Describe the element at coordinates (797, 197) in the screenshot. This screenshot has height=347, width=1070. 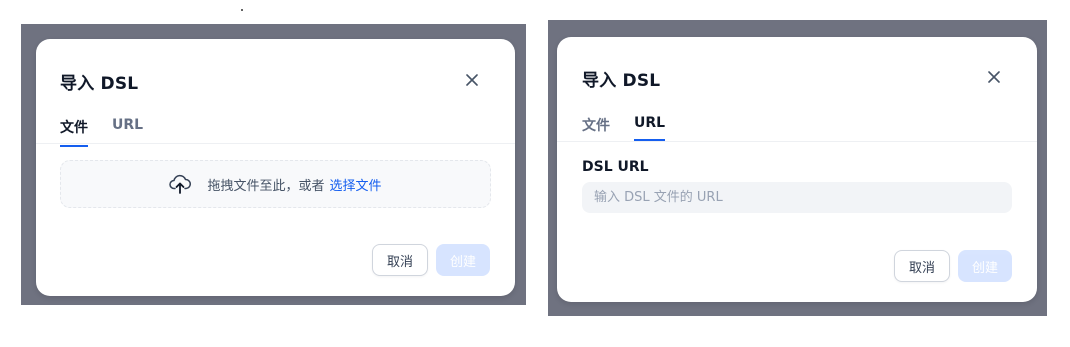
I see `dsl-url-input` at that location.